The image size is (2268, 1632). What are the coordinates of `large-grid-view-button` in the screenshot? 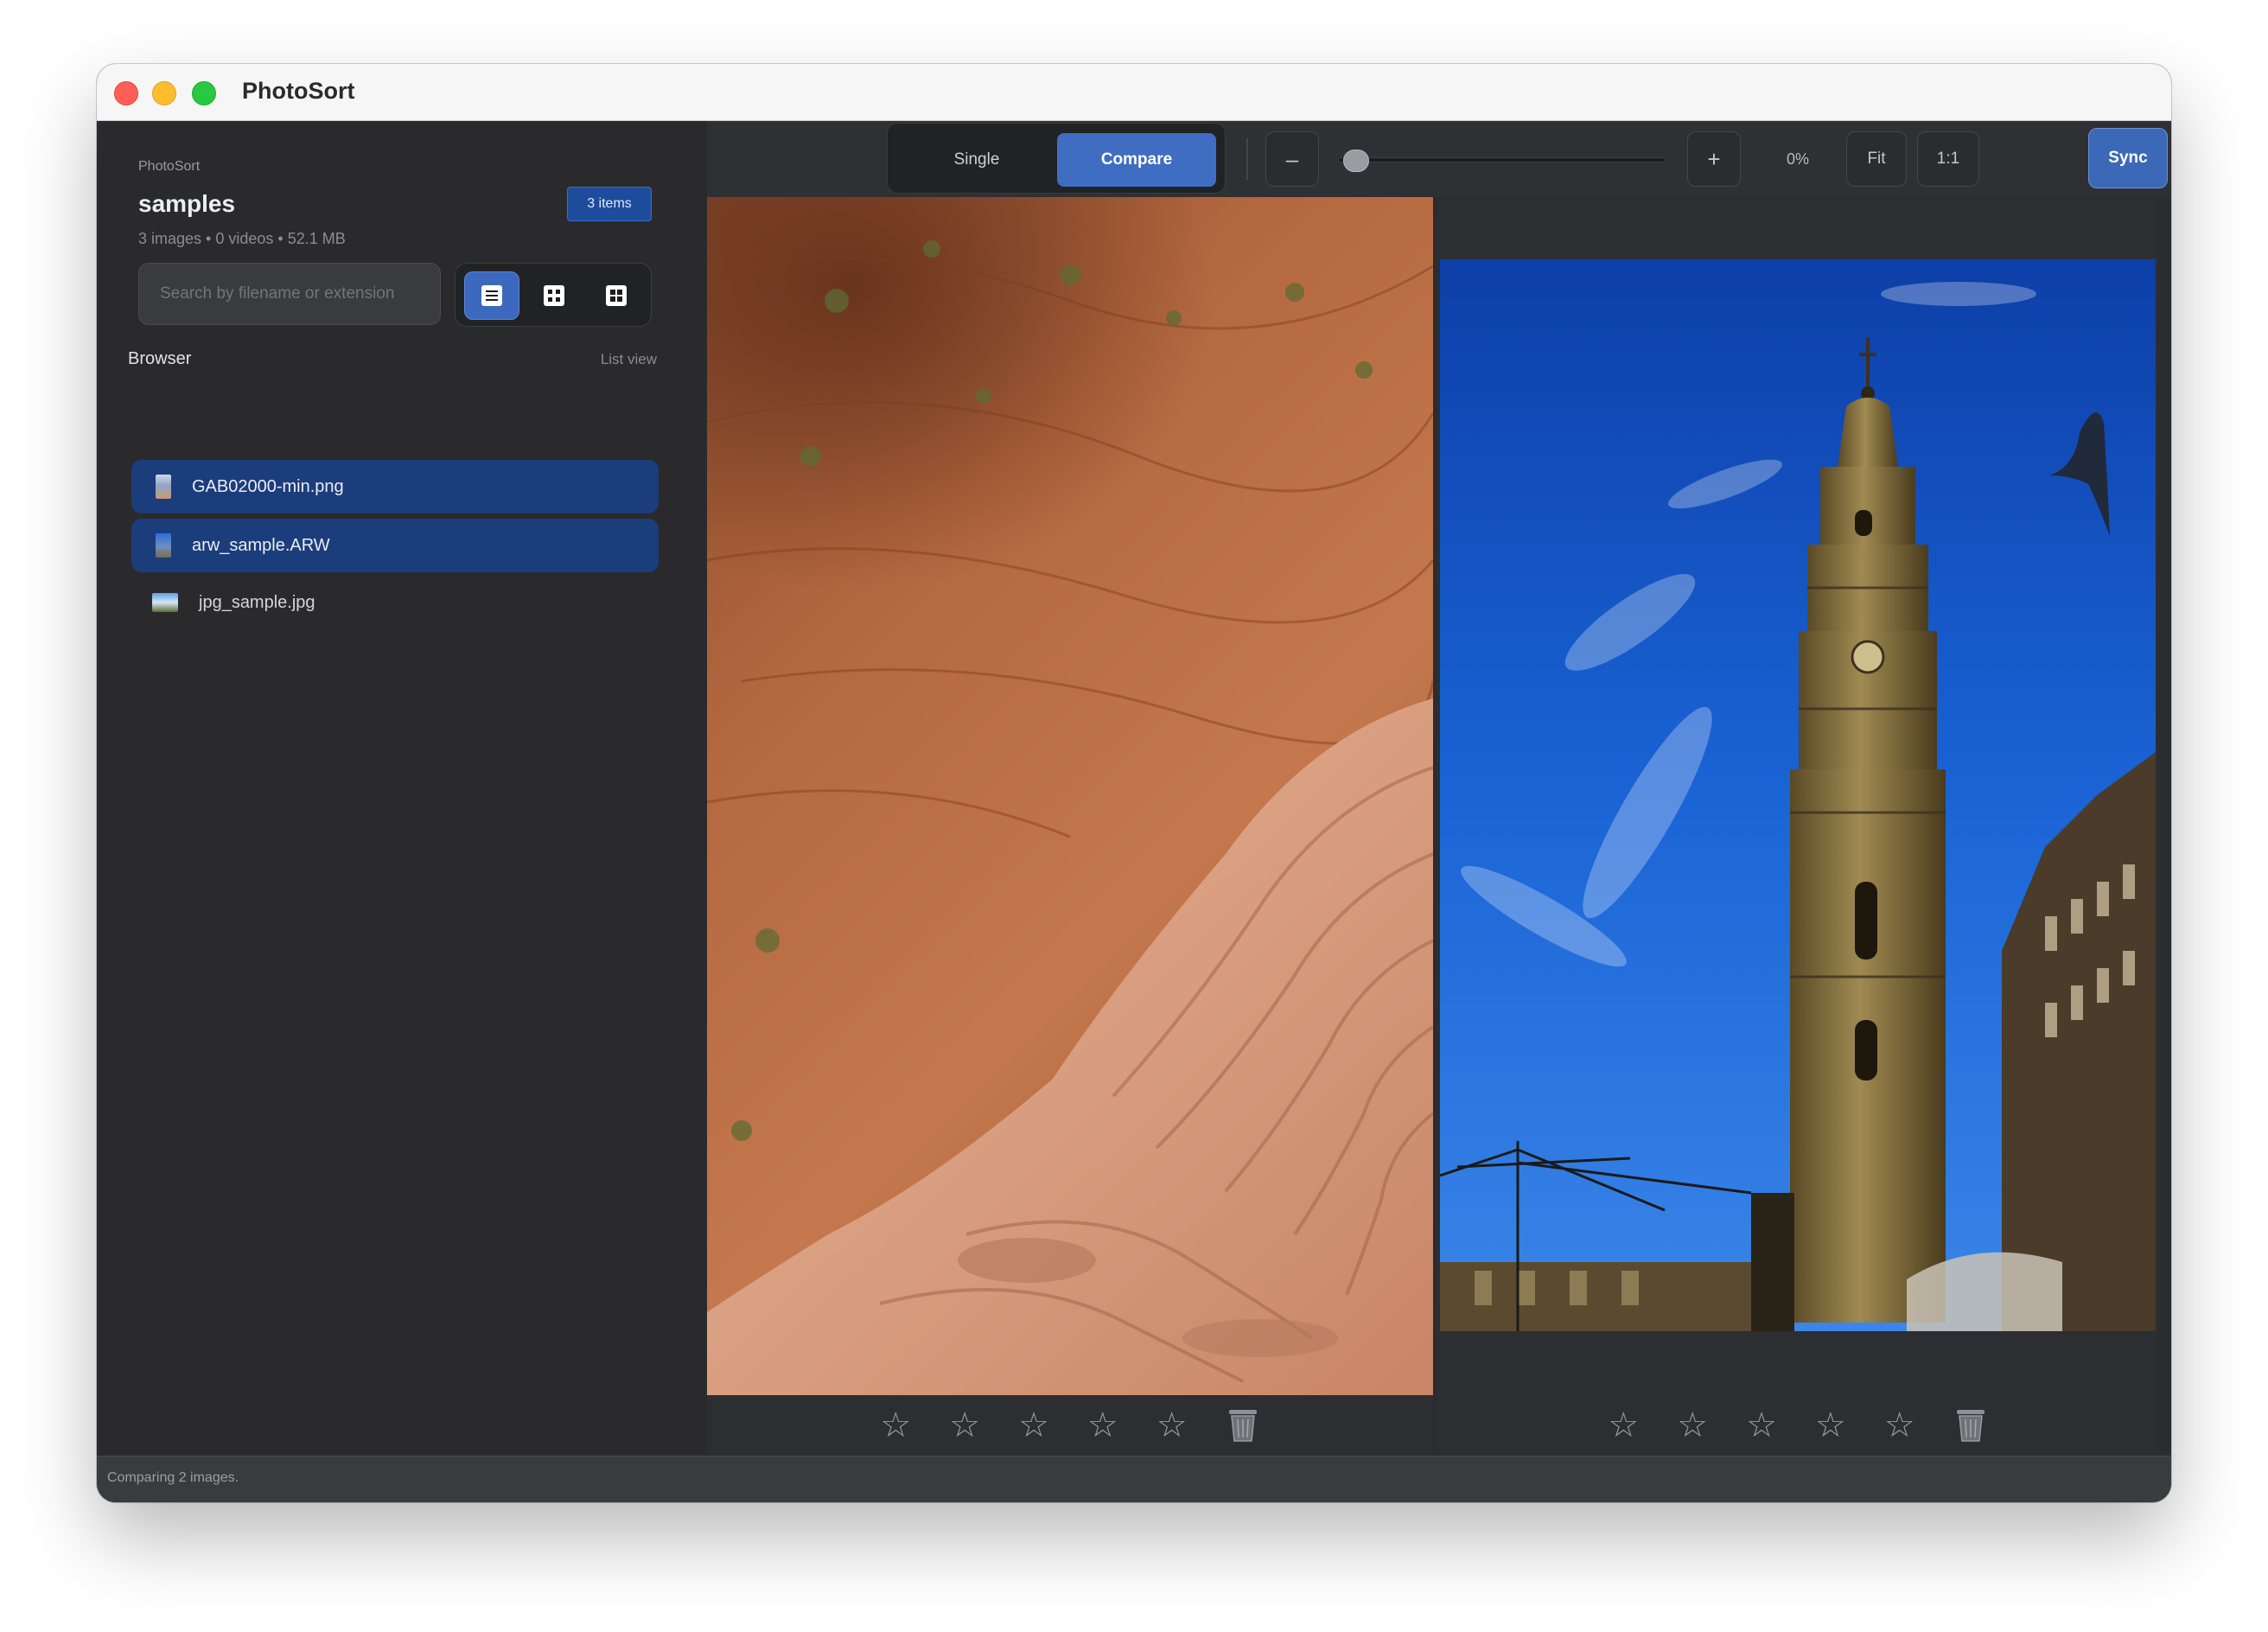 It's located at (616, 295).